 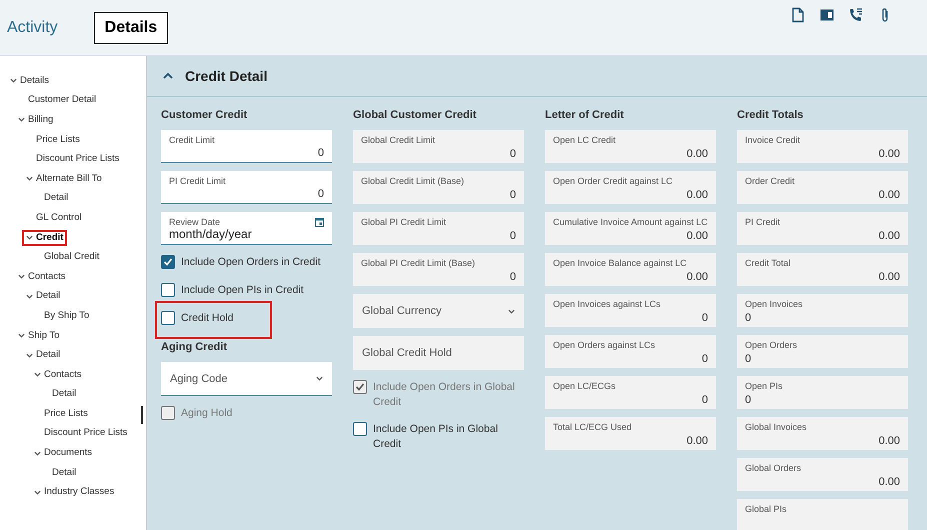 I want to click on readonly-field: Open Order Credit against LC 0.00, so click(x=630, y=187).